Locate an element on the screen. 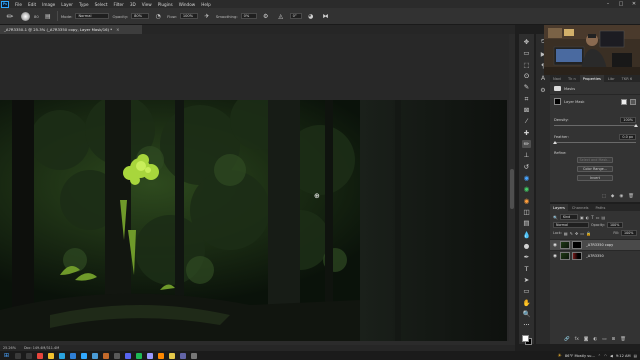  brush-settings-icon: ▤ is located at coordinates (48, 16).